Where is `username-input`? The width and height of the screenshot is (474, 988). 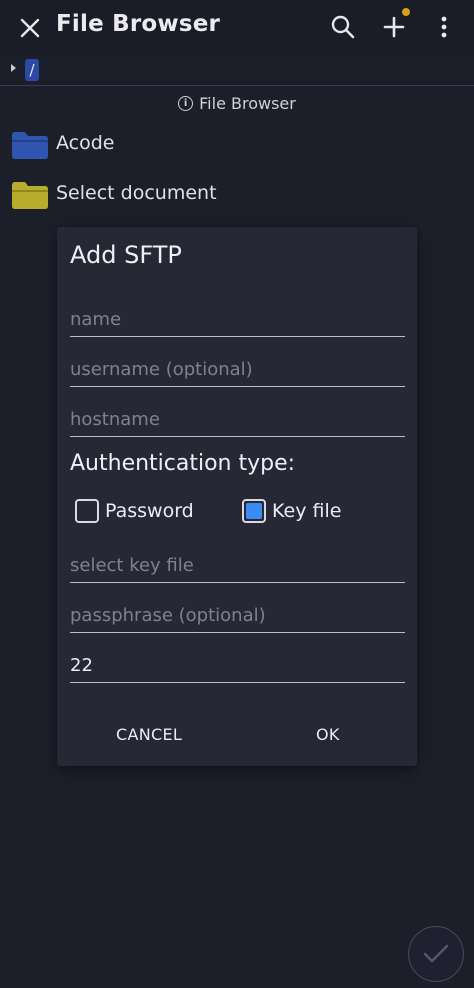 username-input is located at coordinates (237, 369).